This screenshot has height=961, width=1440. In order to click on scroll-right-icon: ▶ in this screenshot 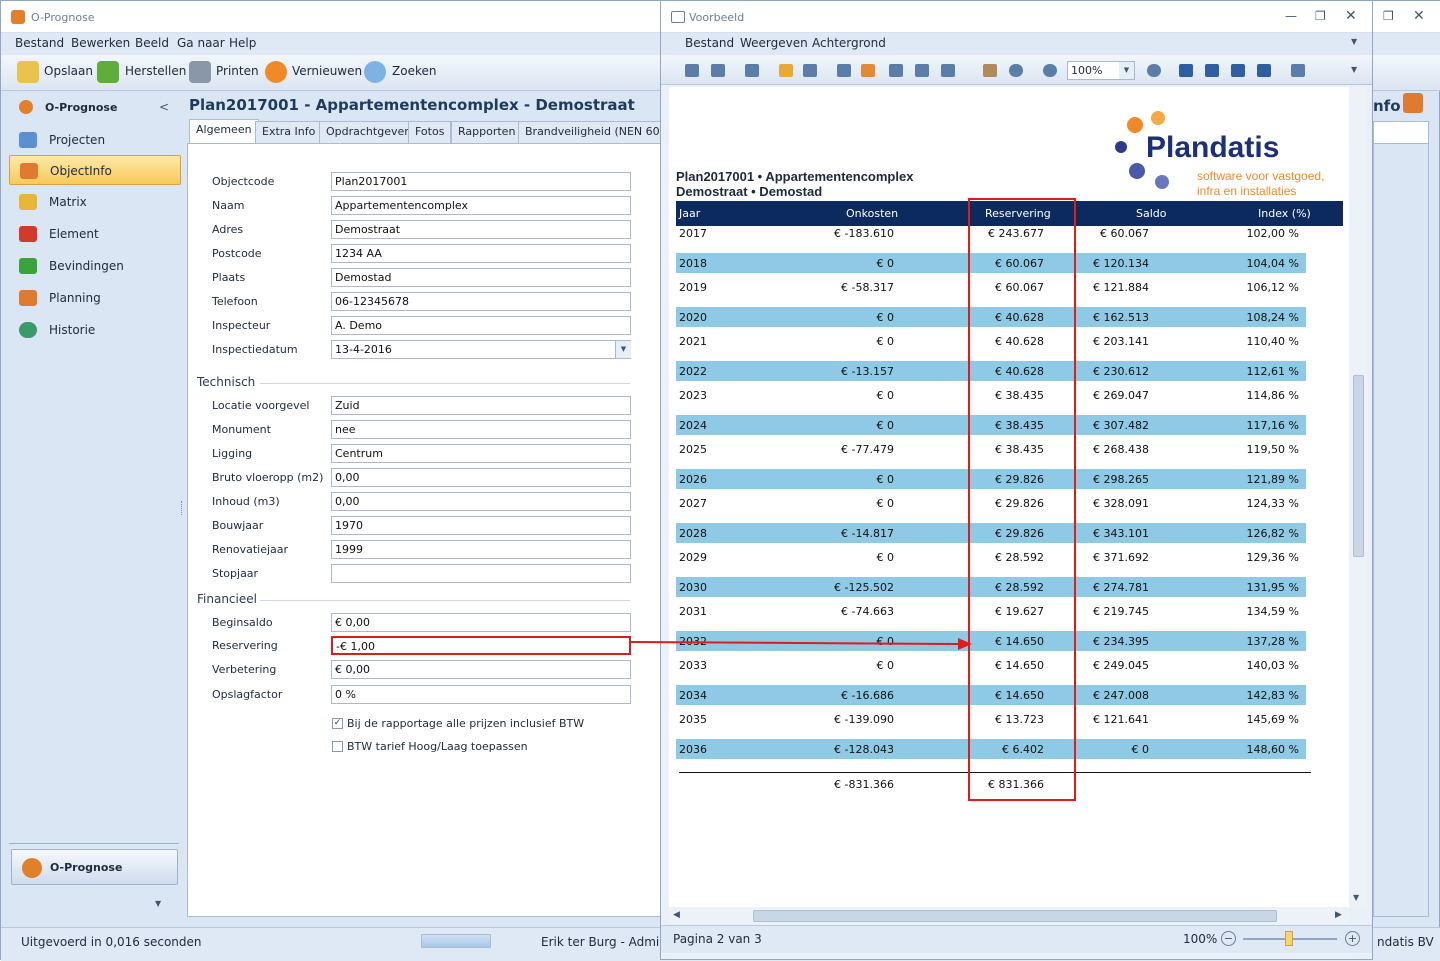, I will do `click(1338, 915)`.